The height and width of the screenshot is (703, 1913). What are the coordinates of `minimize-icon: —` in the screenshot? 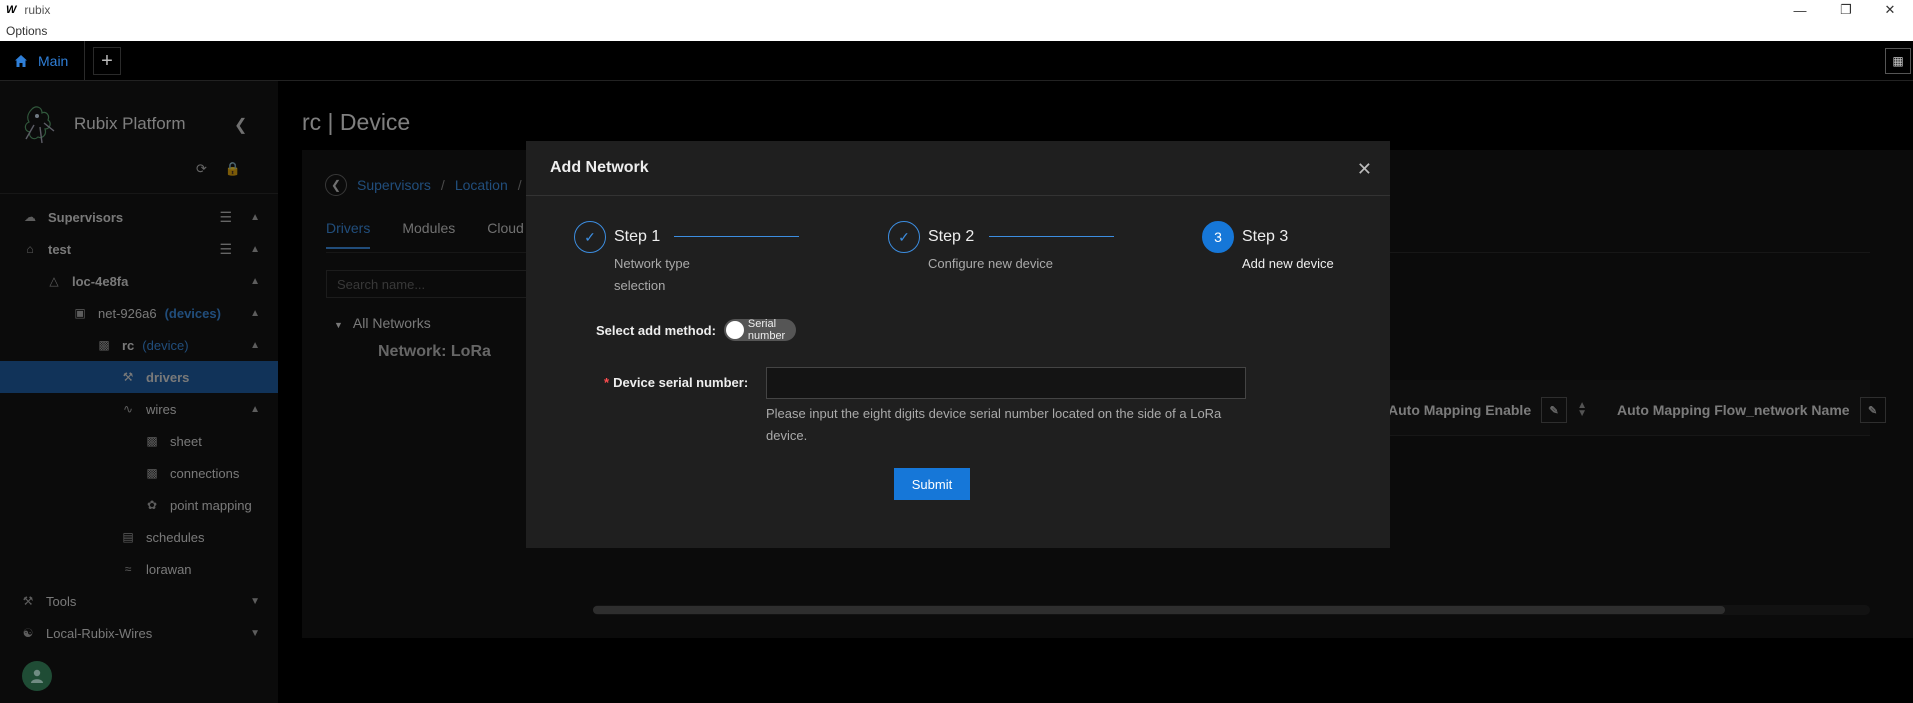 It's located at (1800, 10).